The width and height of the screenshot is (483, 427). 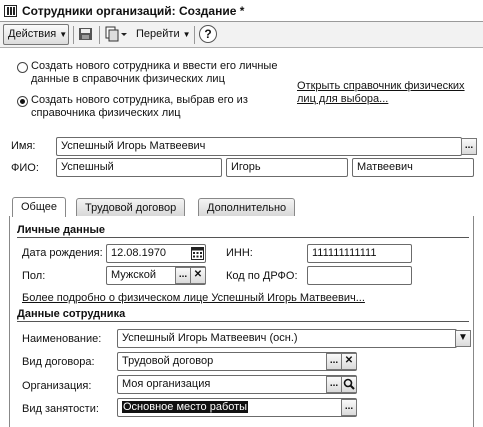 What do you see at coordinates (185, 407) in the screenshot?
I see `employment-type-value: Основное место работы` at bounding box center [185, 407].